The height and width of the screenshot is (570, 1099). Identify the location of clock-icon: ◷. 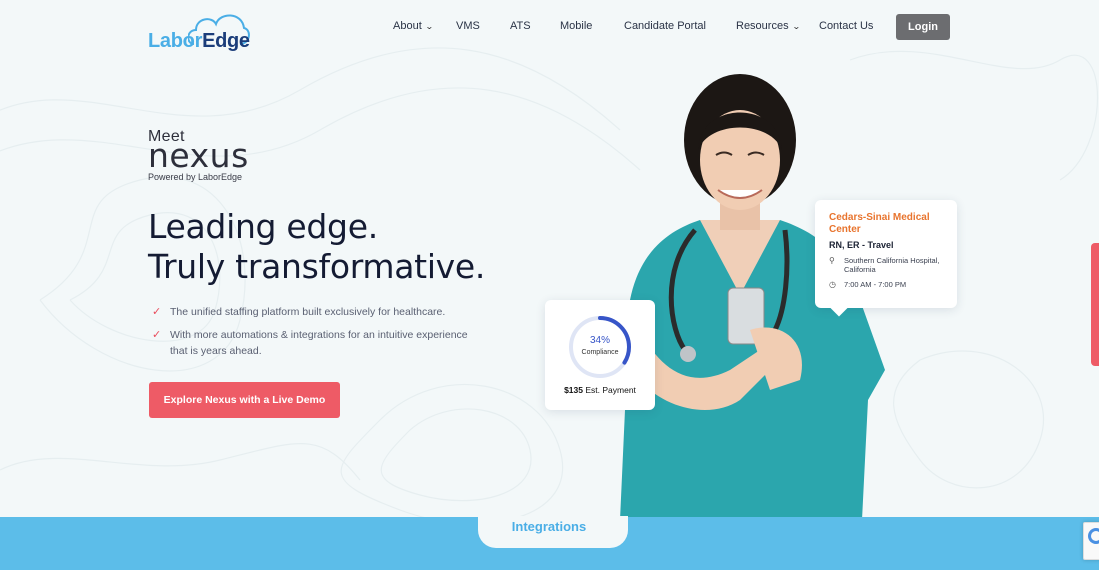
(832, 284).